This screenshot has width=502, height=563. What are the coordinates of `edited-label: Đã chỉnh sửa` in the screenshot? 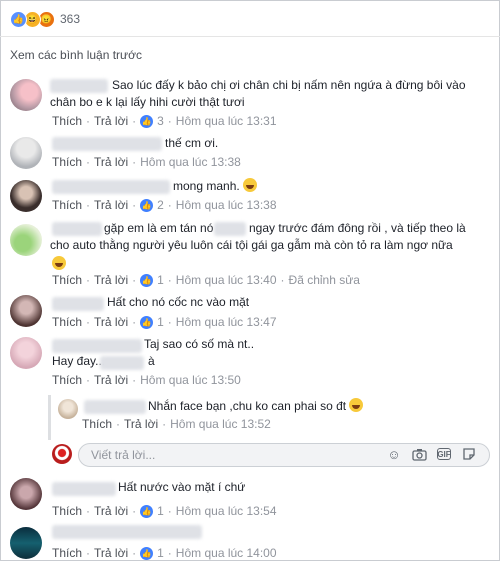 It's located at (324, 280).